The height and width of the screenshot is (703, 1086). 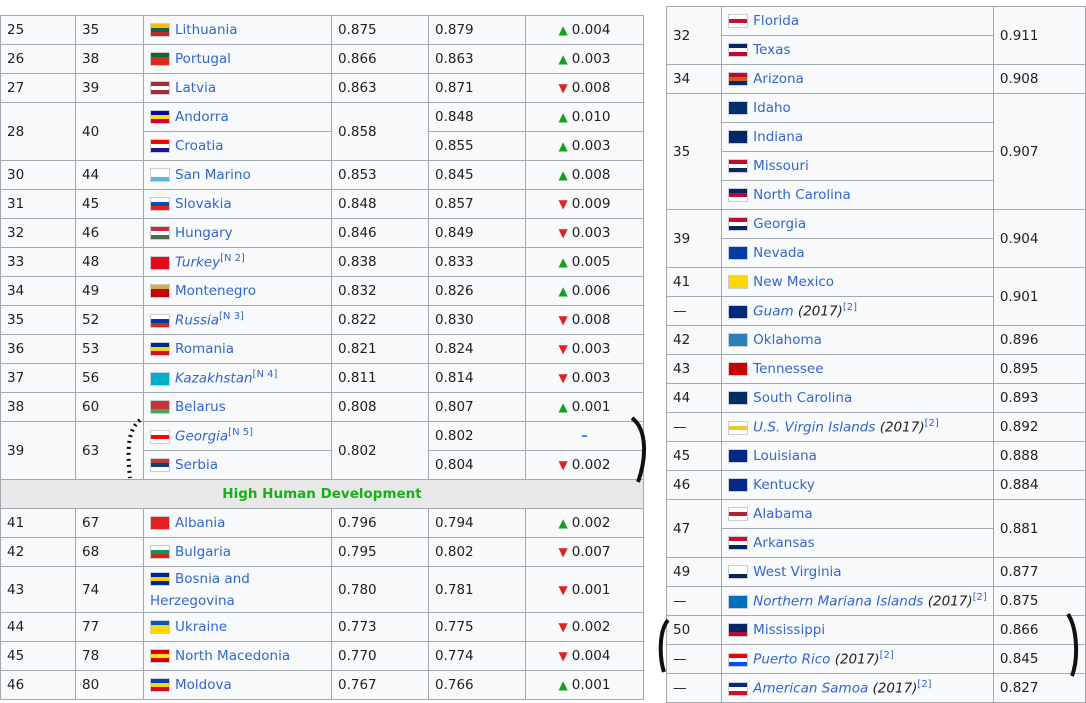 What do you see at coordinates (802, 195) in the screenshot?
I see `country-link: North Carolina` at bounding box center [802, 195].